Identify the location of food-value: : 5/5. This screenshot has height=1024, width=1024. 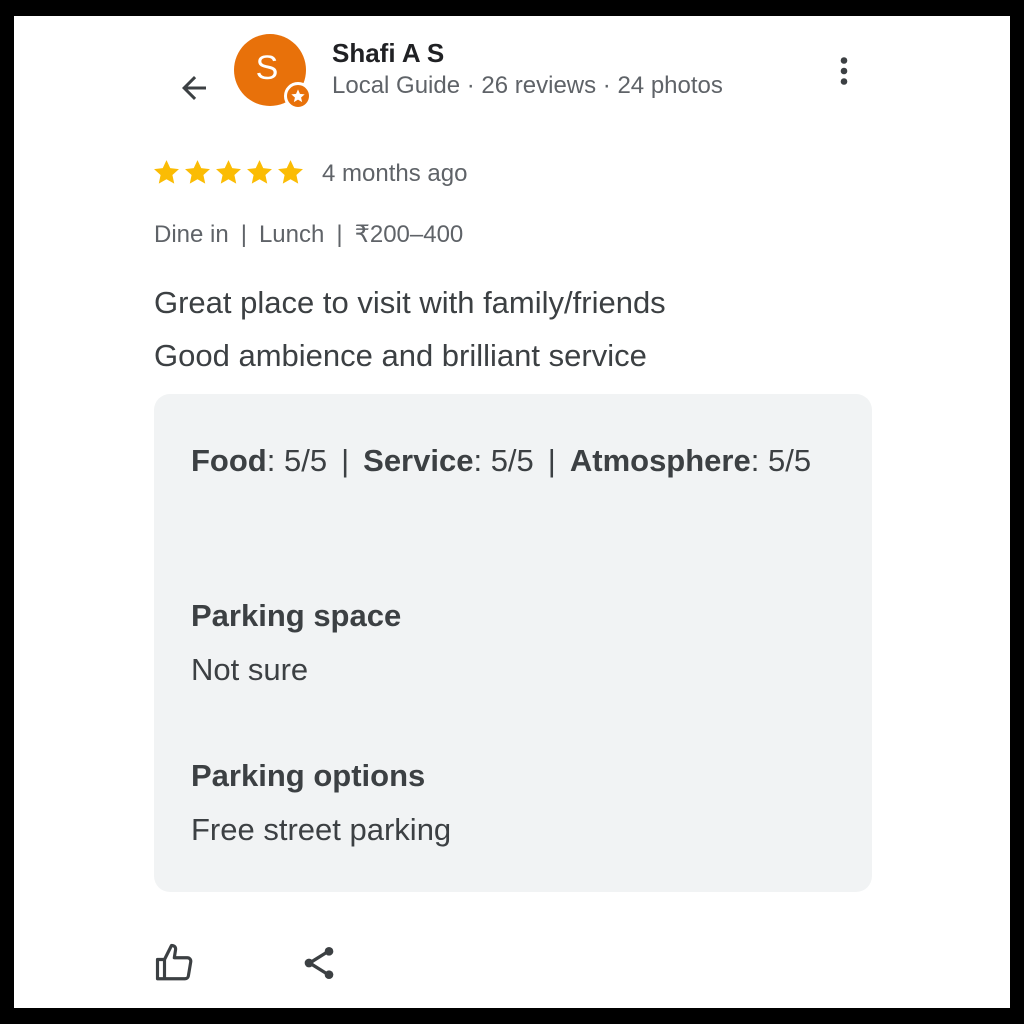
(297, 460).